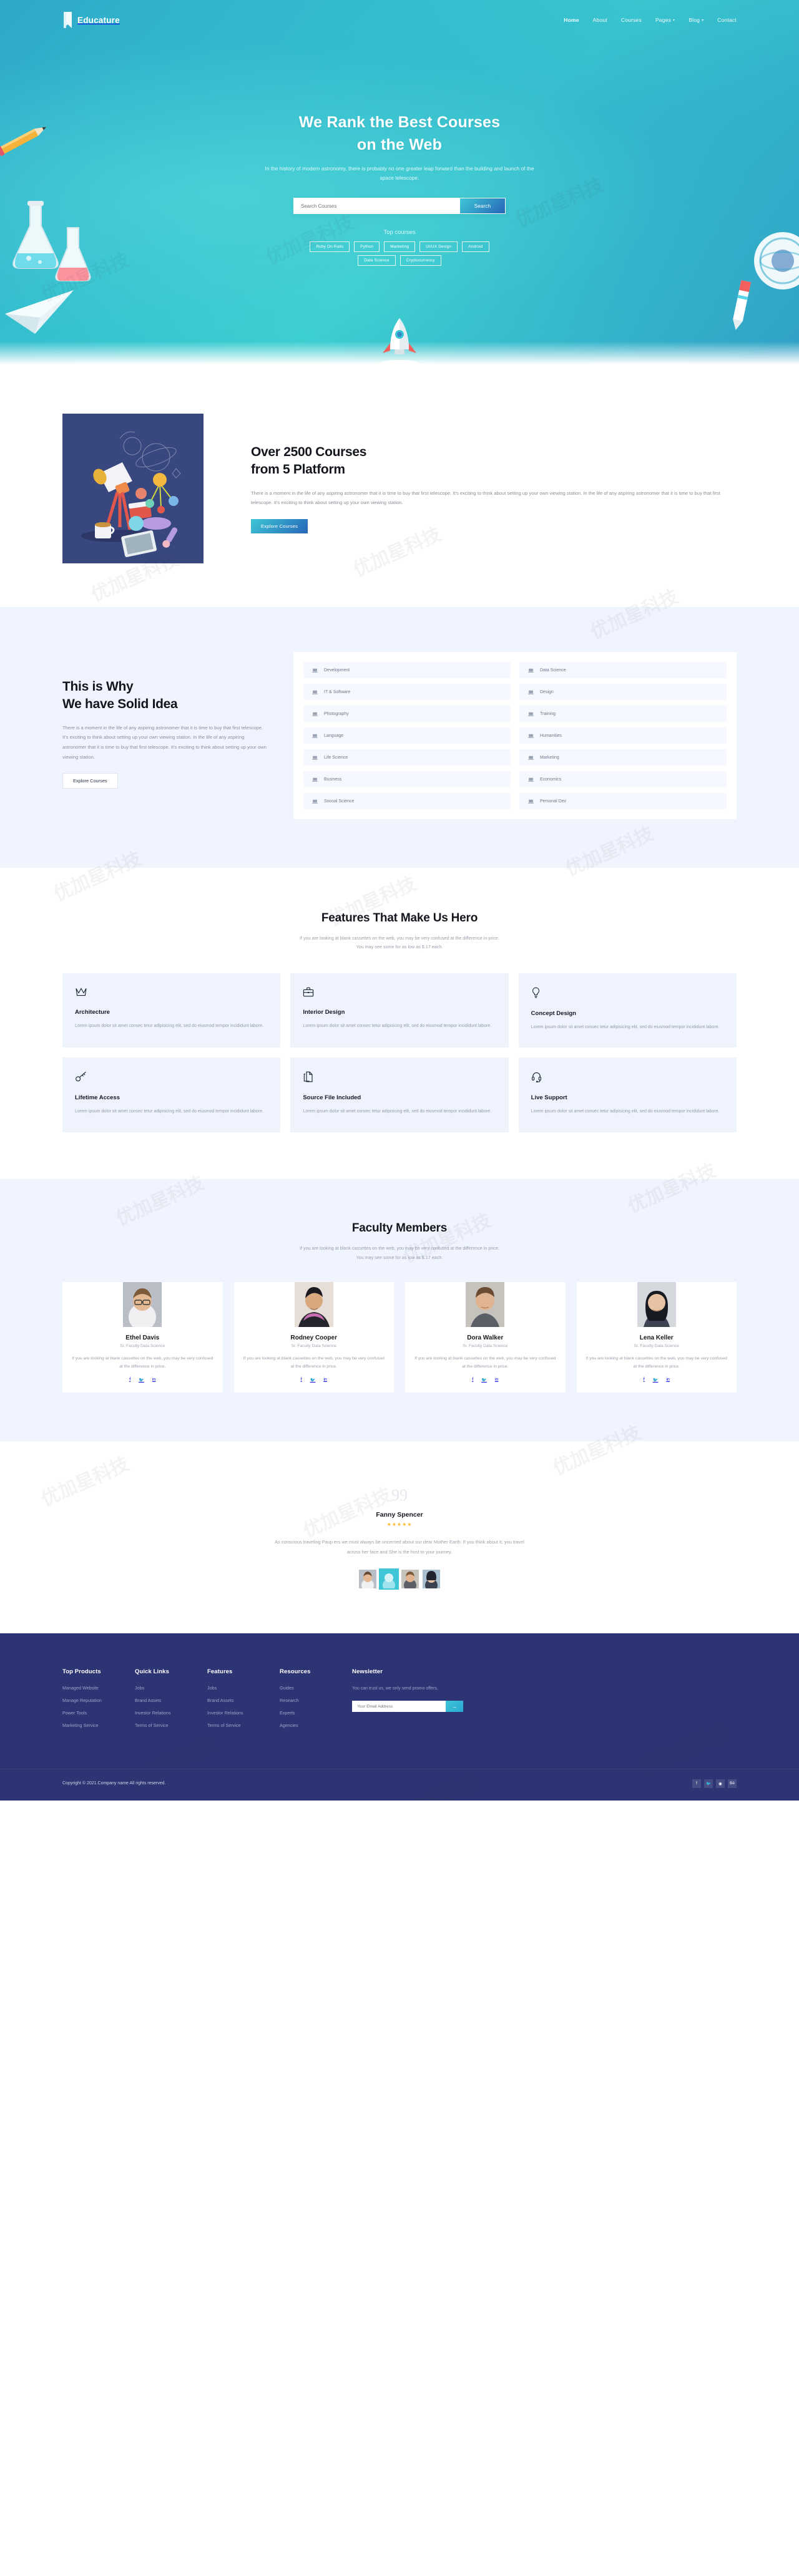 The width and height of the screenshot is (799, 2576). I want to click on newsletter-heading: Newsletter, so click(367, 1672).